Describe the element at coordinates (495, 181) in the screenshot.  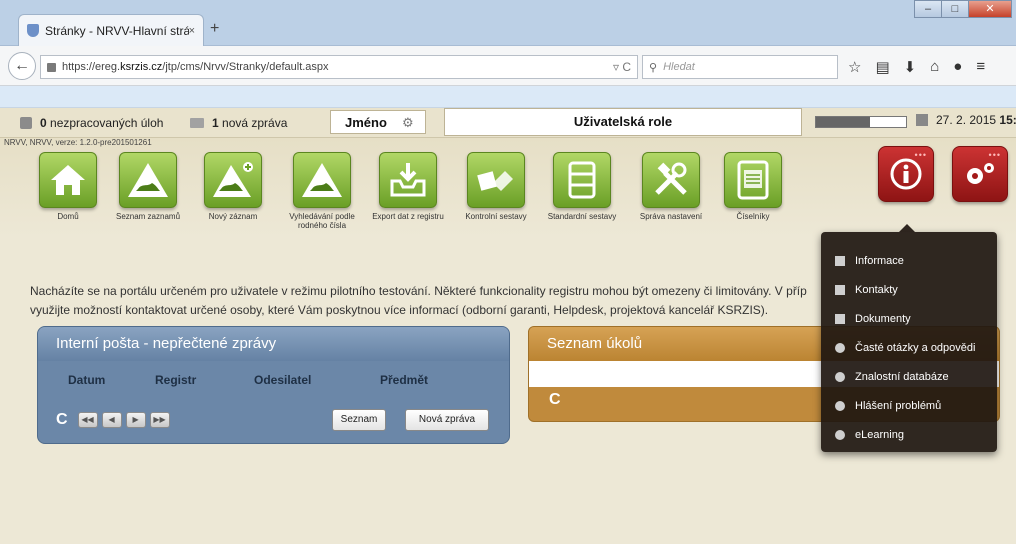
I see `control-reports-icon` at that location.